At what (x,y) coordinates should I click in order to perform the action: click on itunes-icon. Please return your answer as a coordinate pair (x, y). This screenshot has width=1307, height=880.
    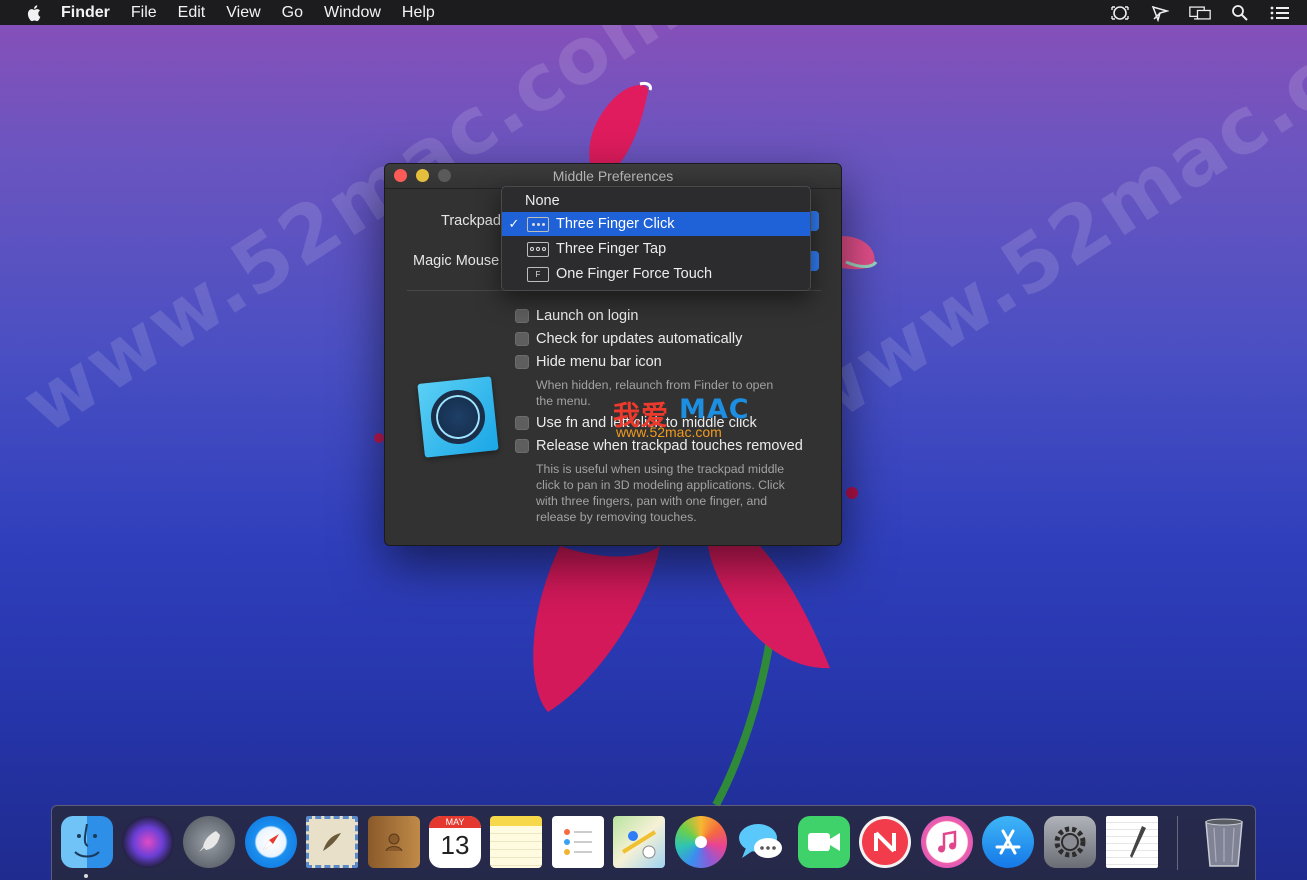
    Looking at the image, I should click on (947, 842).